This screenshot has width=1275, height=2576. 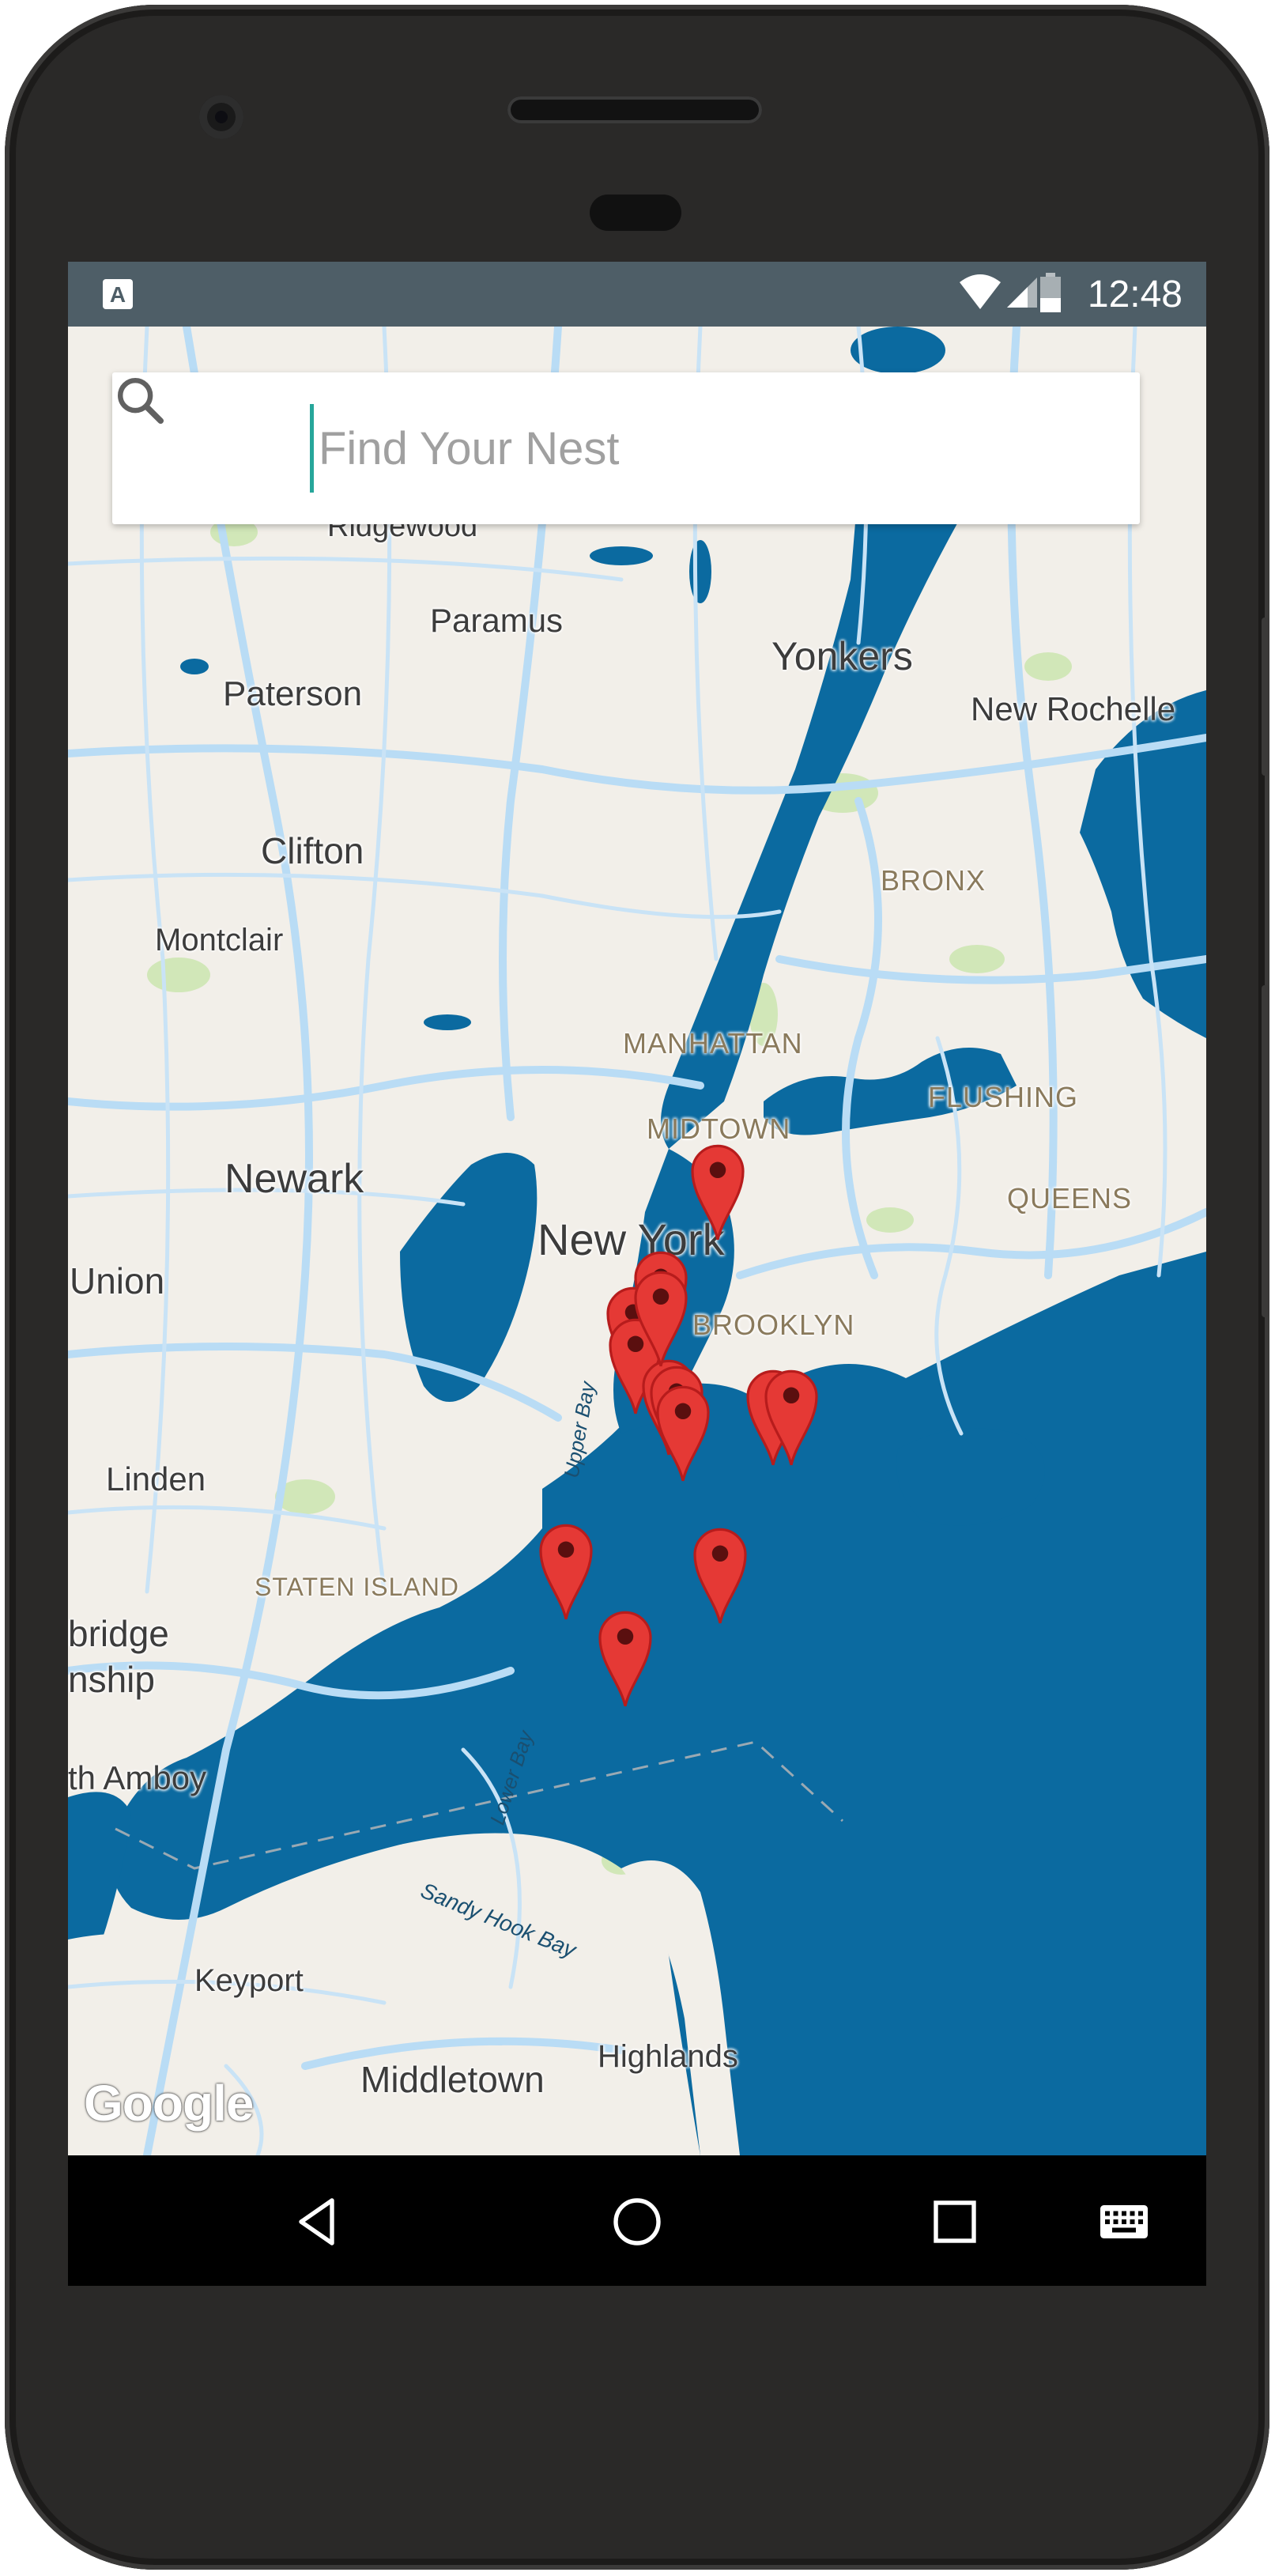 What do you see at coordinates (1265, 697) in the screenshot?
I see `volume-button` at bounding box center [1265, 697].